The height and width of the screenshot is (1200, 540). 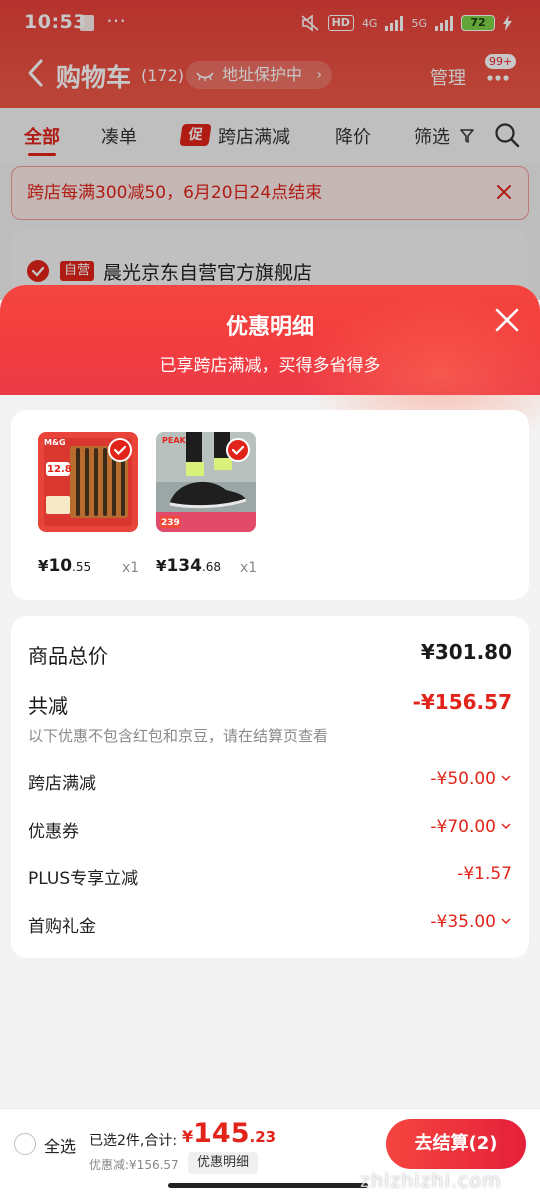 What do you see at coordinates (174, 440) in the screenshot?
I see `product-brand-label: PEAK` at bounding box center [174, 440].